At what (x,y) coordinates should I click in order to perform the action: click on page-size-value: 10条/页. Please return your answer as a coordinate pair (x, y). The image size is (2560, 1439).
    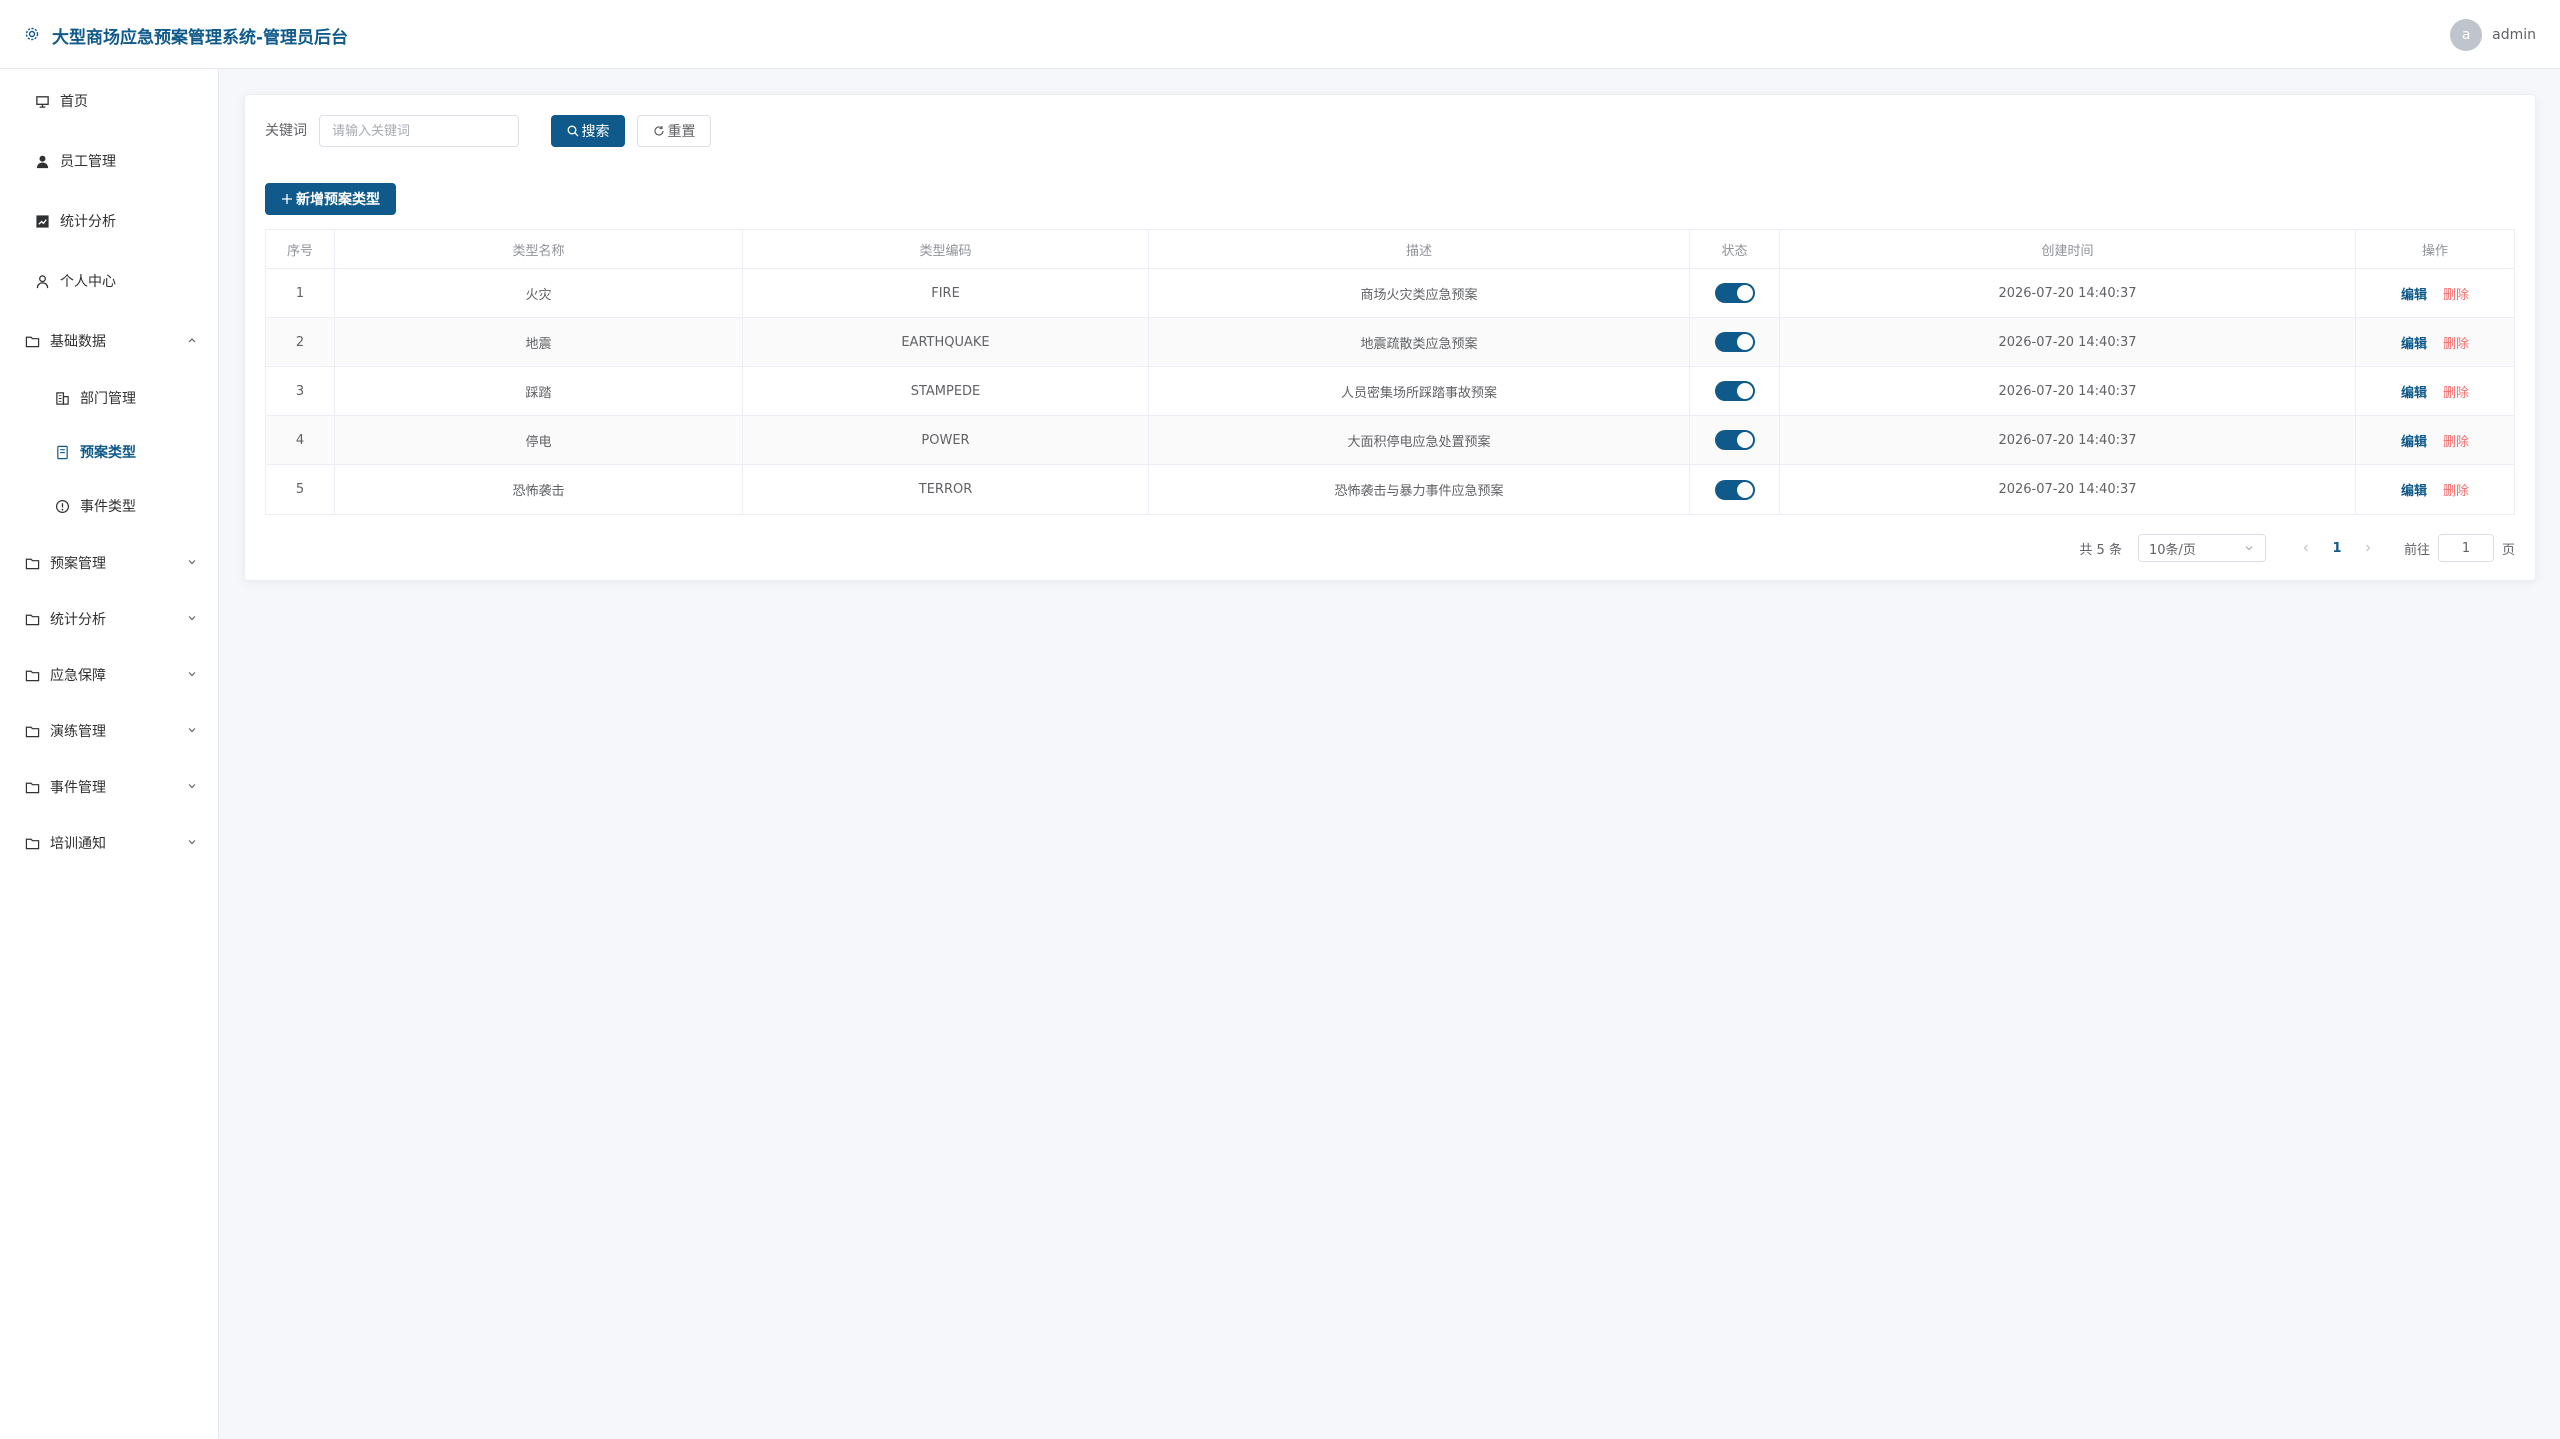
    Looking at the image, I should click on (2172, 550).